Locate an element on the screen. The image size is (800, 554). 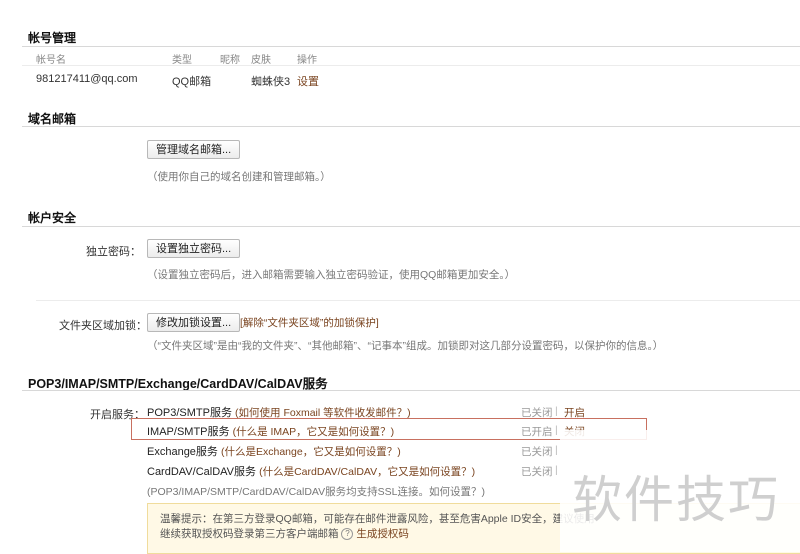
tip-line-2: 继续获取授权码登录第三方客户端邮箱 is located at coordinates (249, 534).